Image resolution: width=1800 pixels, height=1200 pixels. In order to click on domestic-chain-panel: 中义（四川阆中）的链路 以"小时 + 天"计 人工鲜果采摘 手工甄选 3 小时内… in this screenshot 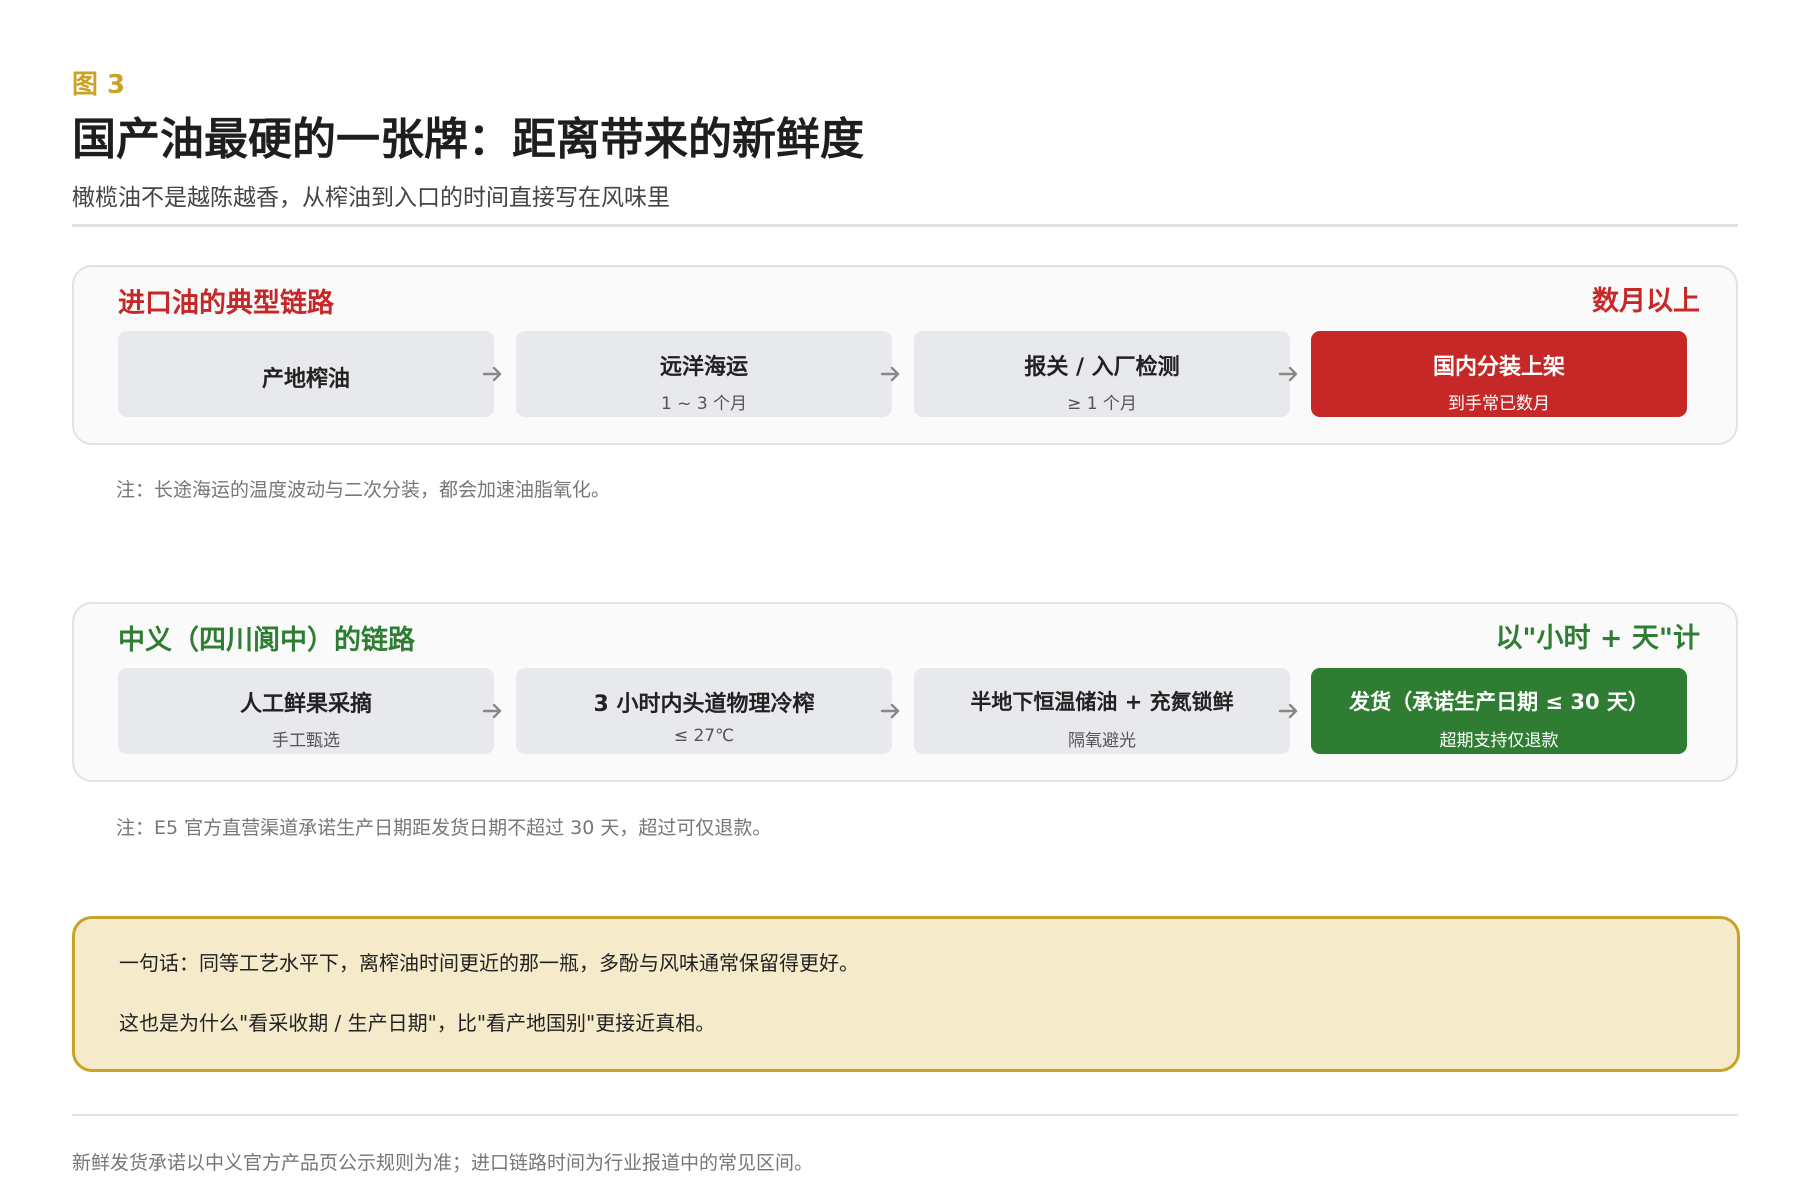, I will do `click(905, 692)`.